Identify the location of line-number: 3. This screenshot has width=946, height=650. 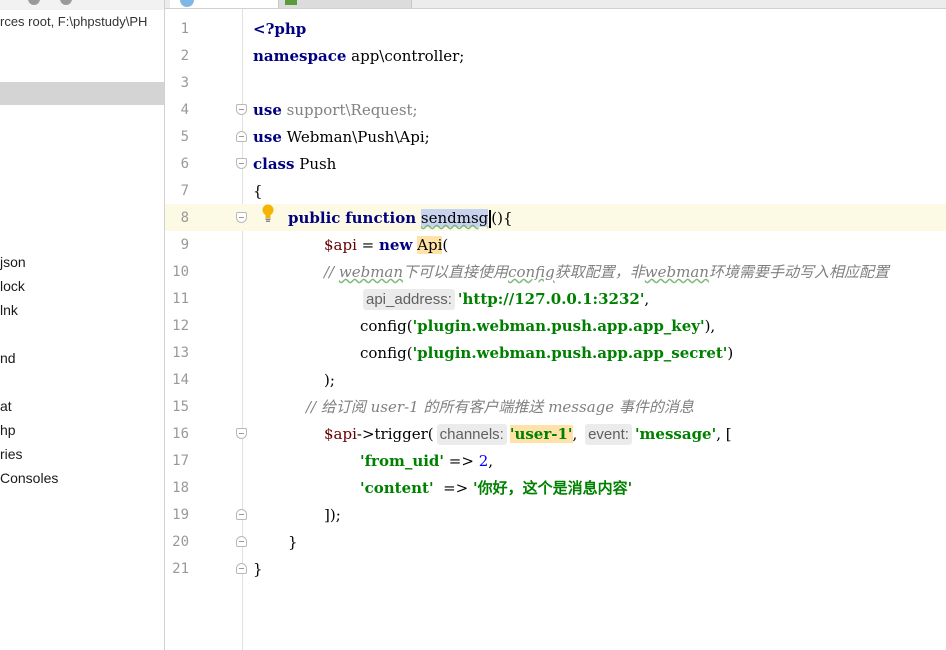
(177, 83).